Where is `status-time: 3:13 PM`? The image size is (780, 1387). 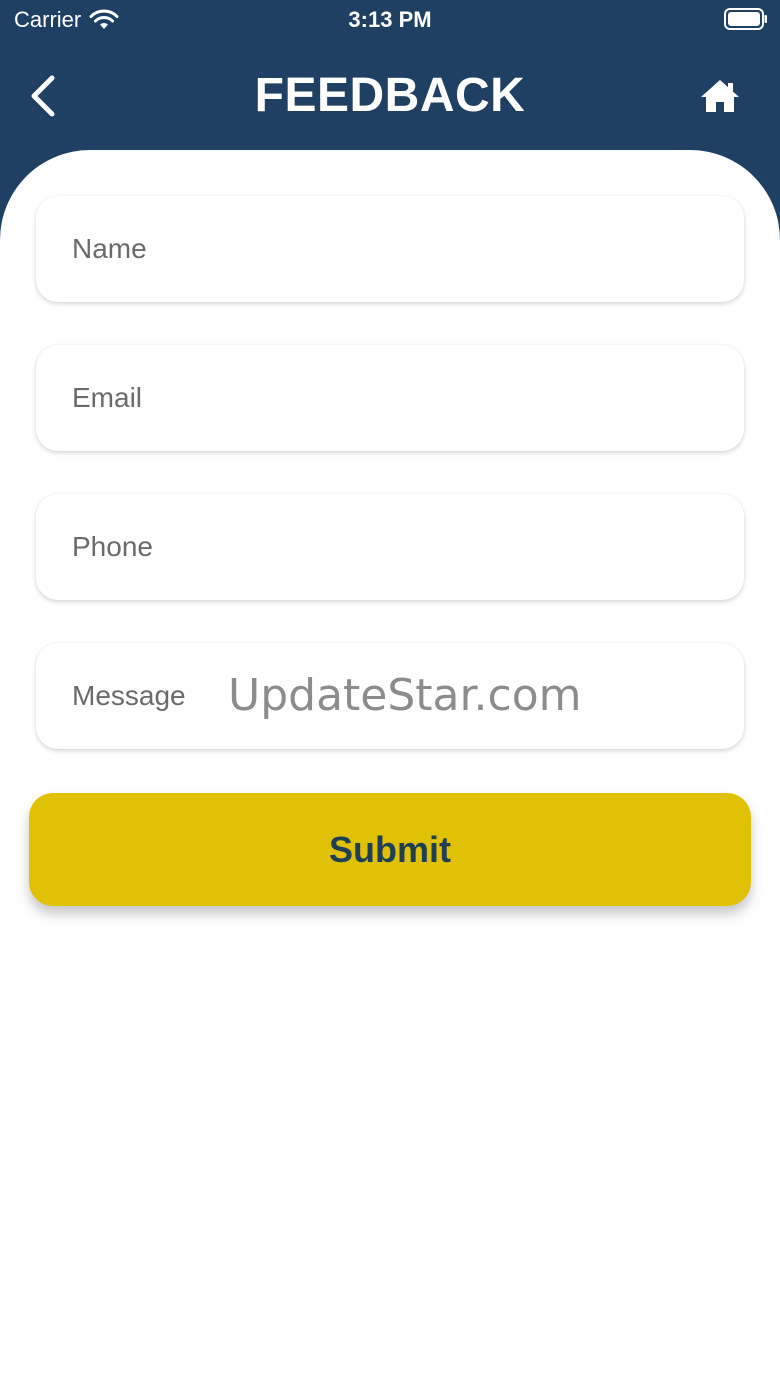
status-time: 3:13 PM is located at coordinates (390, 19).